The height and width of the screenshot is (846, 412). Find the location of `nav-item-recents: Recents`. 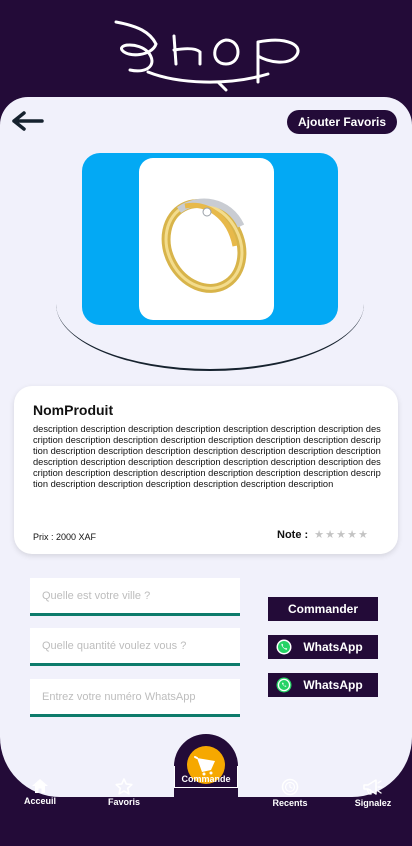

nav-item-recents: Recents is located at coordinates (290, 793).